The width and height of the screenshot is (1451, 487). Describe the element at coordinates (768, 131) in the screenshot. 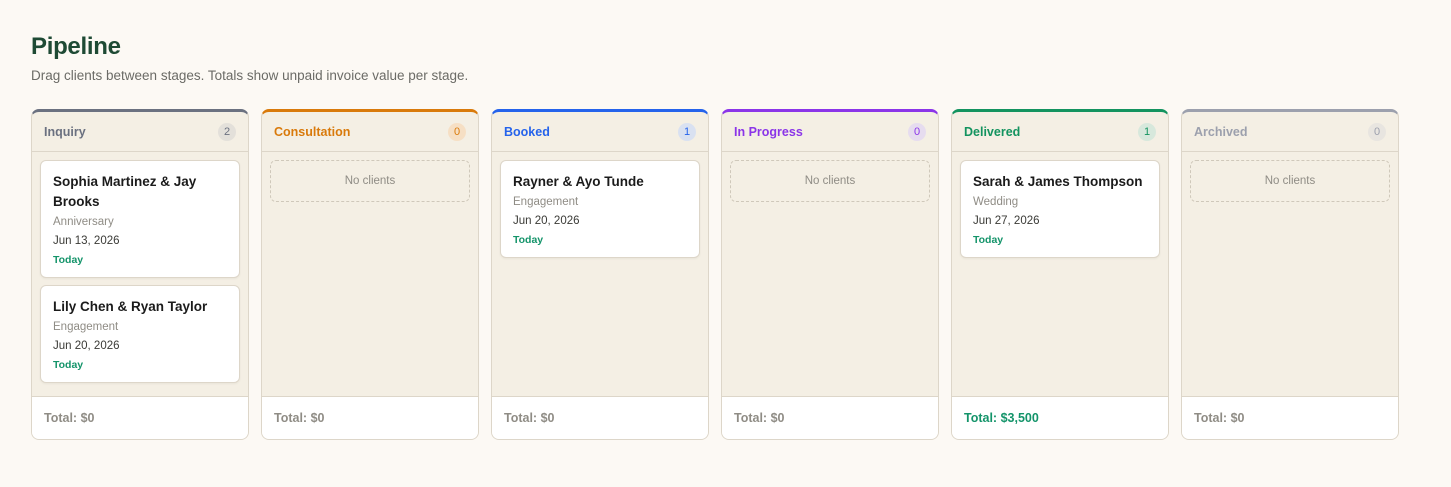

I see `stage-name: In Progress` at that location.